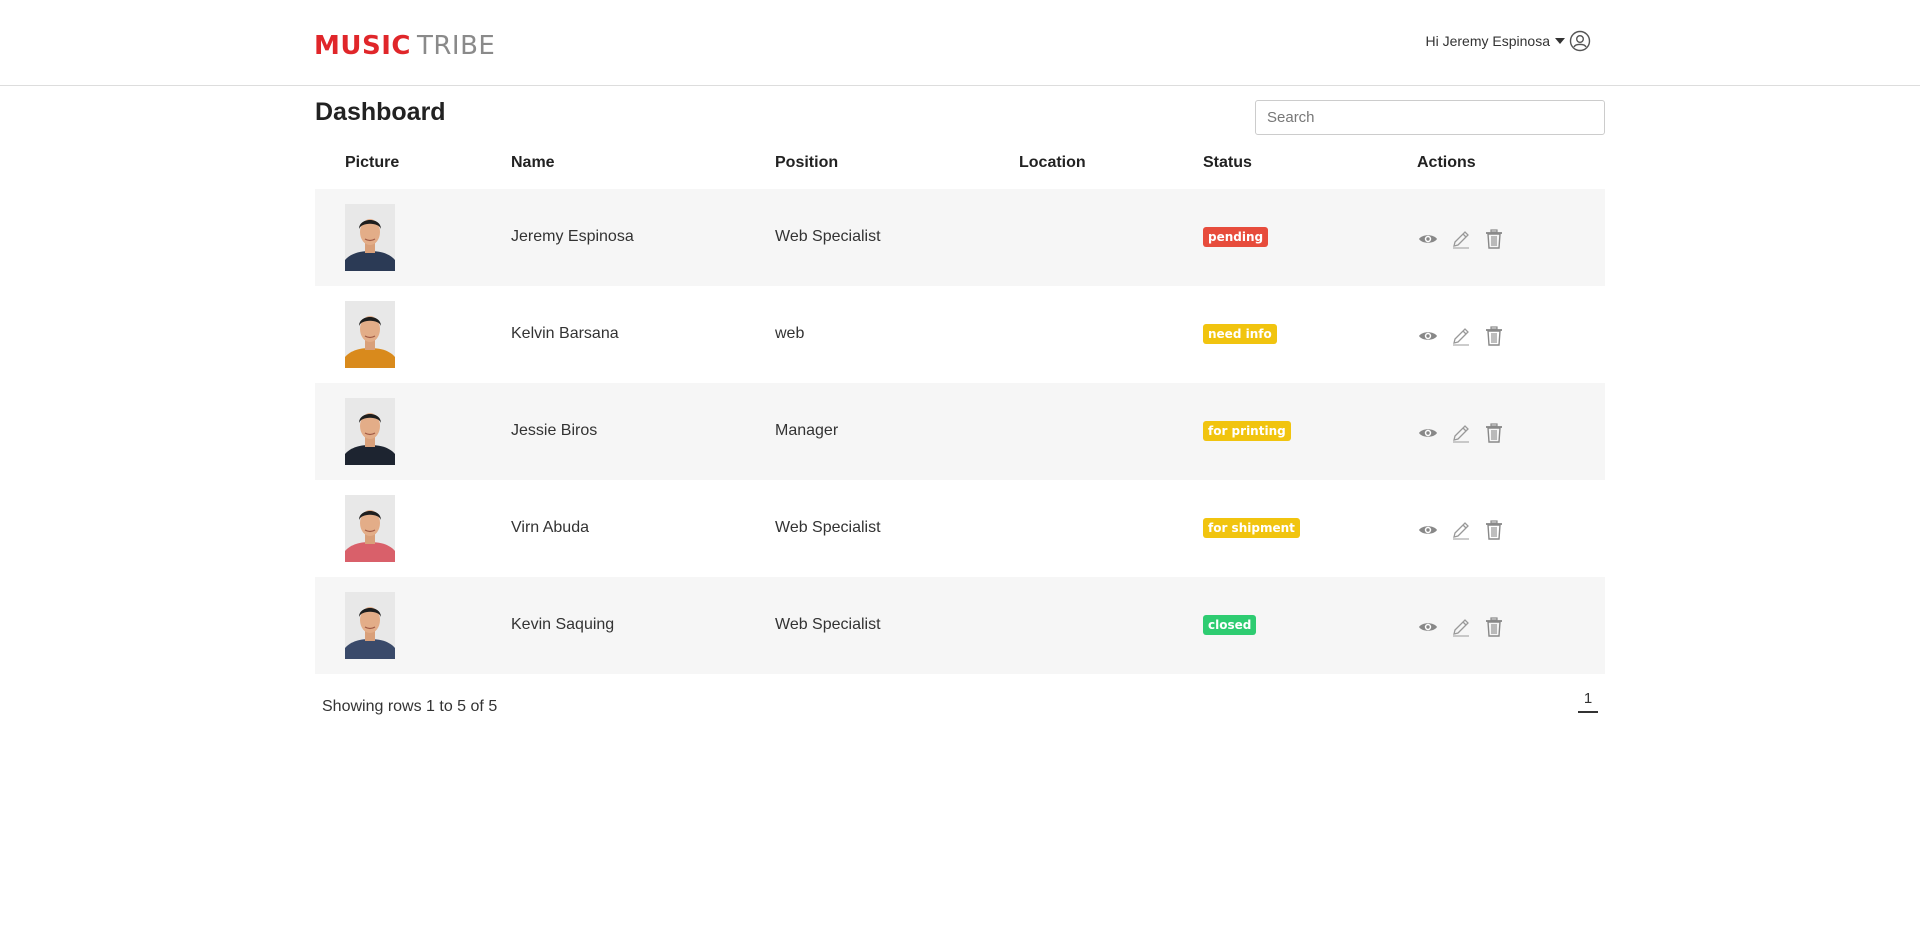 Image resolution: width=1920 pixels, height=938 pixels. I want to click on table-row: Kevin Saquing Web Specialist closed, so click(960, 625).